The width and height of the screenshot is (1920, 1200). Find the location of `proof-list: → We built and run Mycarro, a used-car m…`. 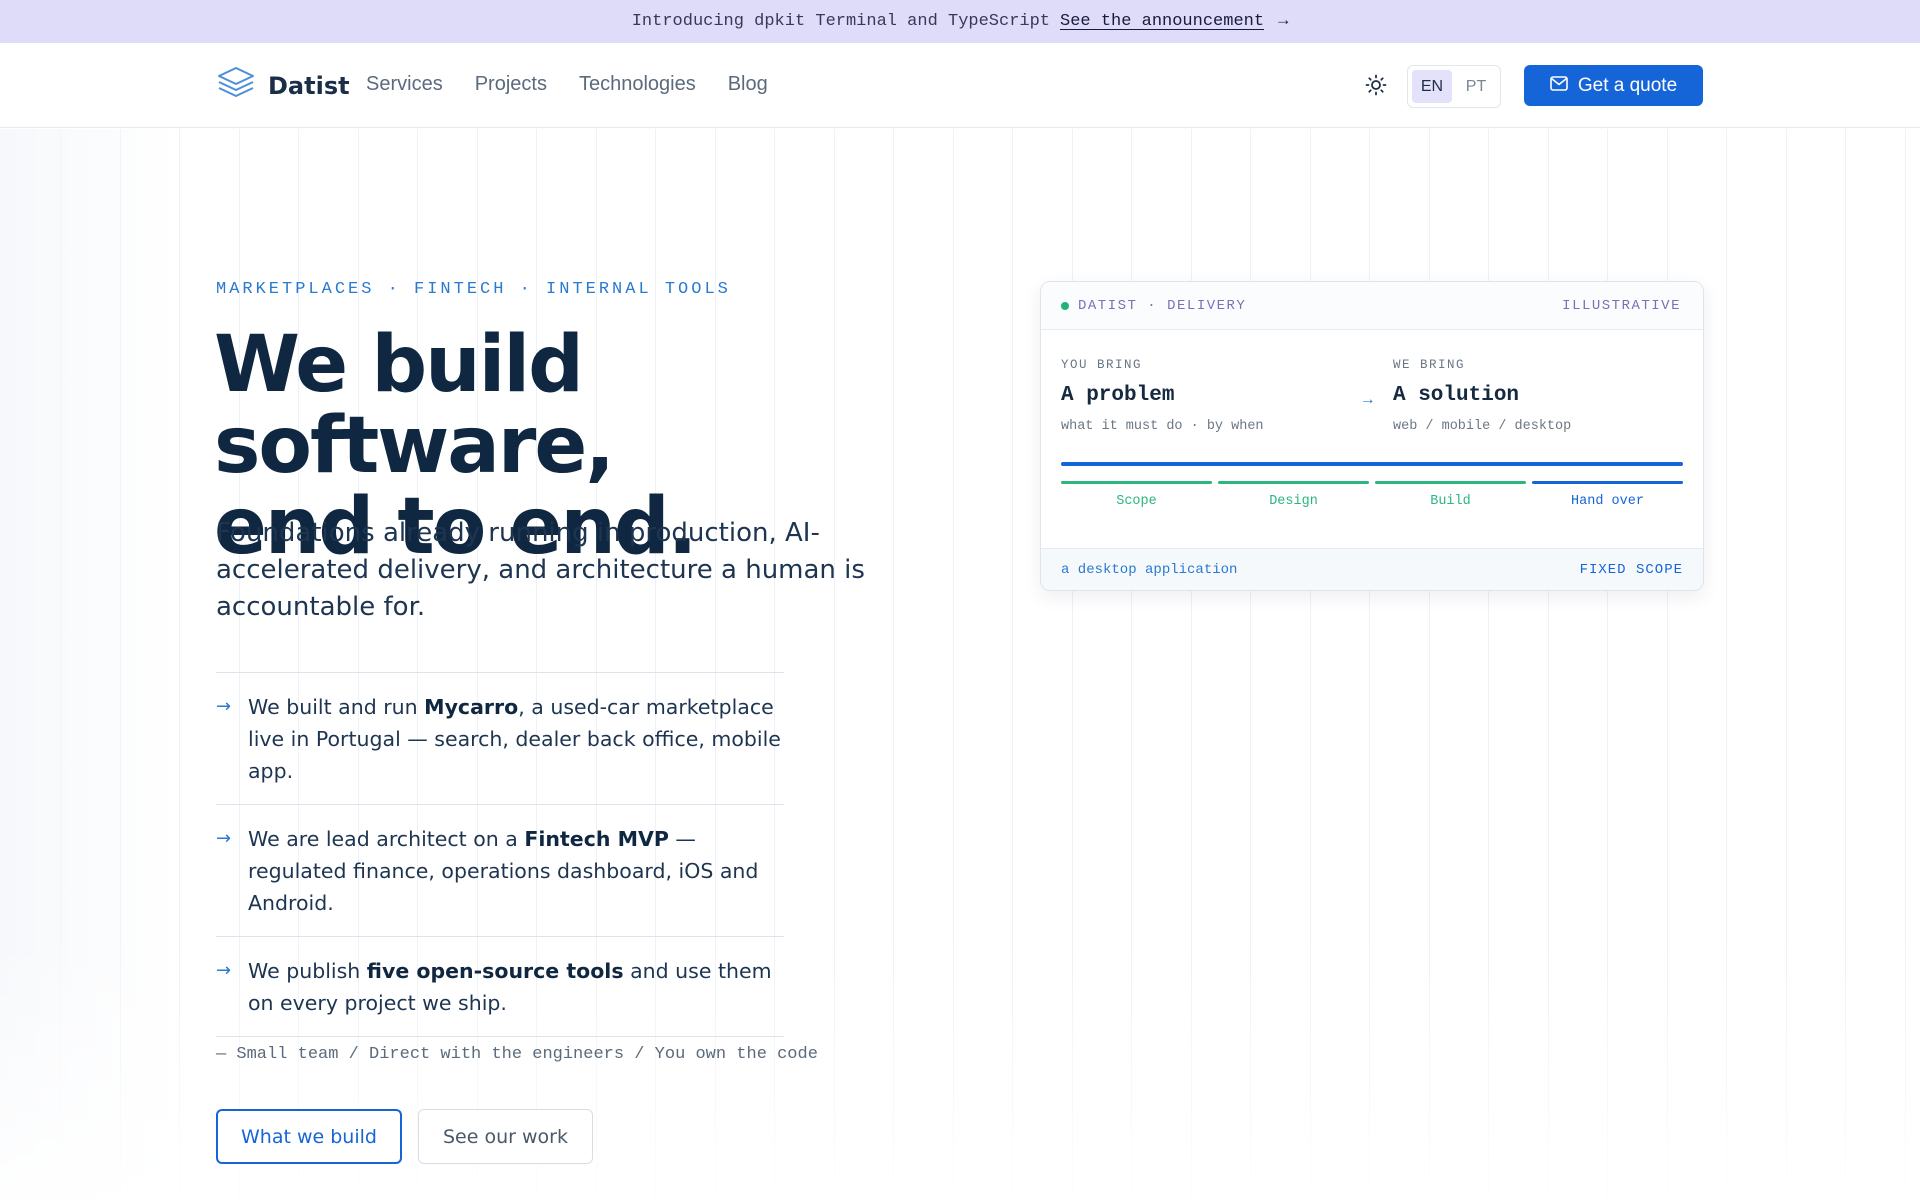

proof-list: → We built and run Mycarro, a used-car m… is located at coordinates (500, 854).